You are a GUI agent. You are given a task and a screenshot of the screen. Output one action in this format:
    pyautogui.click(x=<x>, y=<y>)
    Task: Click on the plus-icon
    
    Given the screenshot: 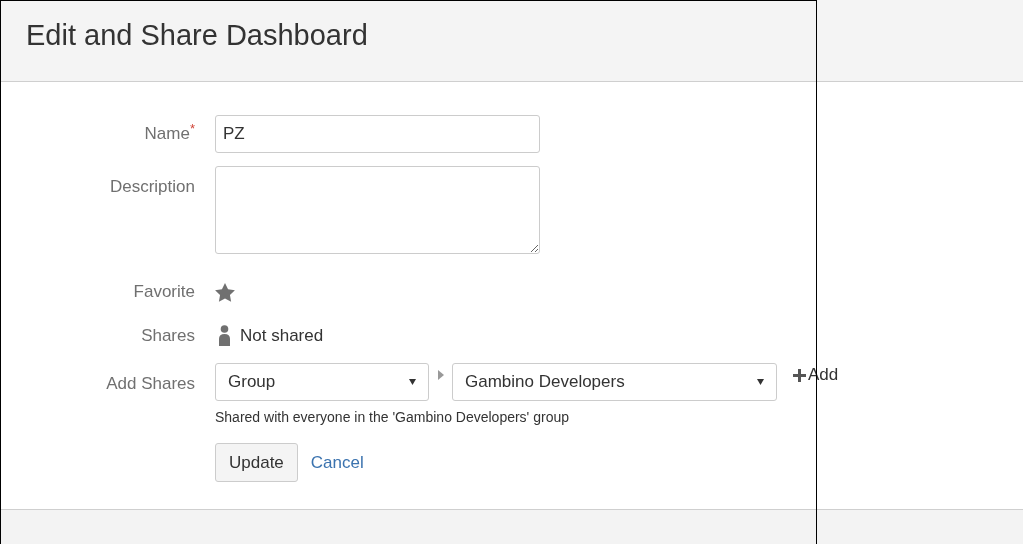 What is the action you would take?
    pyautogui.click(x=799, y=375)
    